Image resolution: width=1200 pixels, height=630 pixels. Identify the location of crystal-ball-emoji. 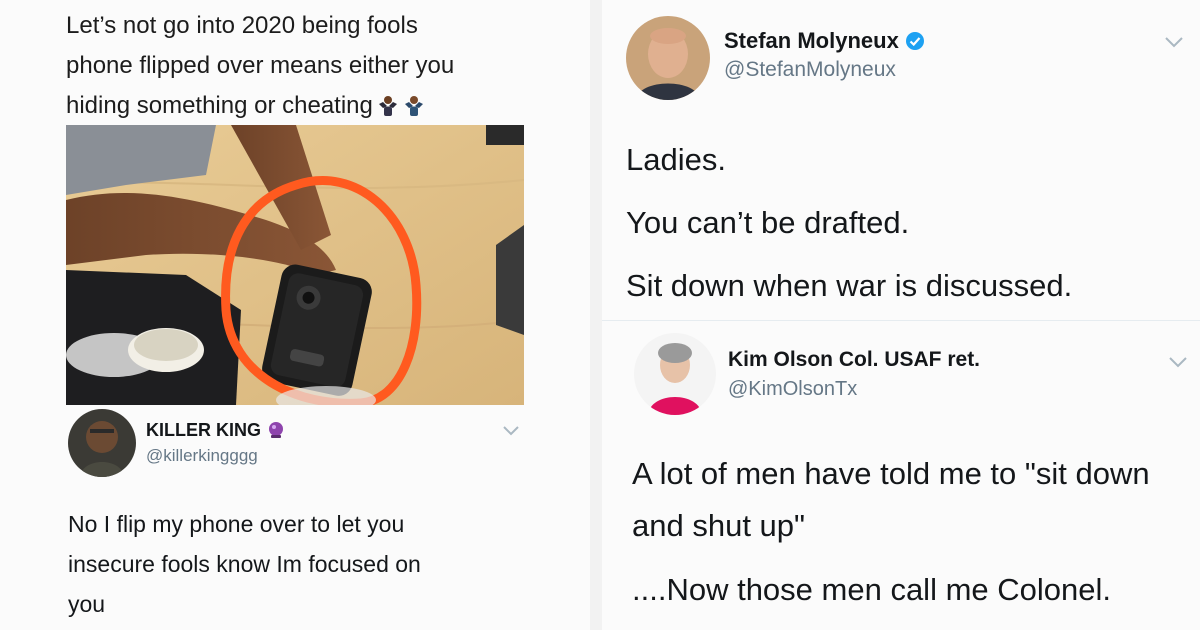
(276, 430).